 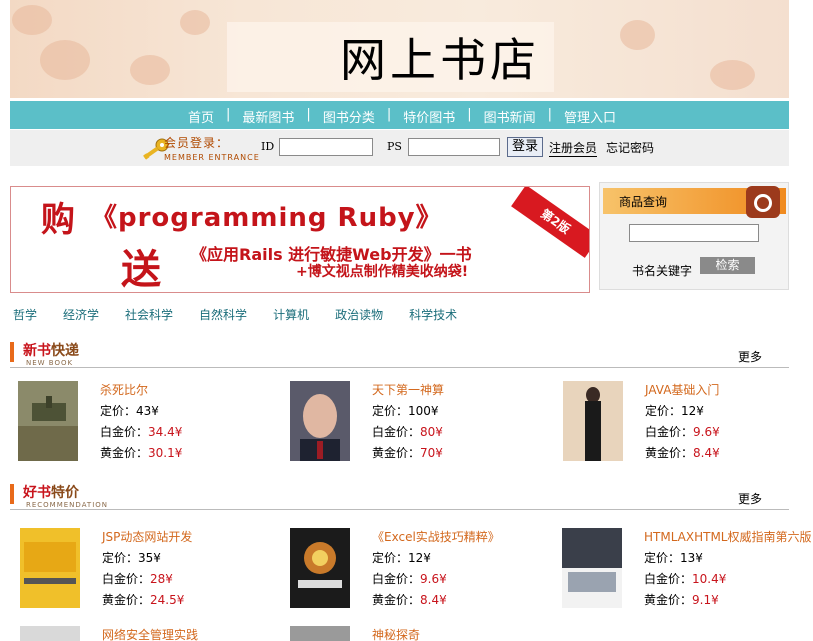 I want to click on category-link: 哲学, so click(x=25, y=314).